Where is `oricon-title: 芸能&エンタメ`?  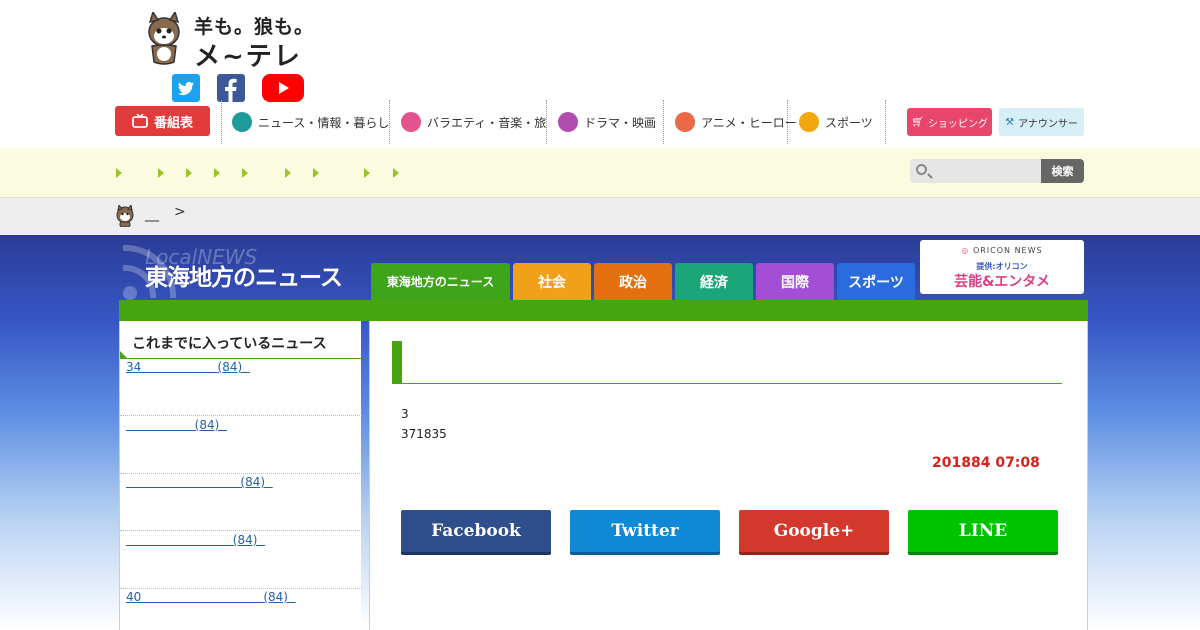
oricon-title: 芸能&エンタメ is located at coordinates (1002, 282).